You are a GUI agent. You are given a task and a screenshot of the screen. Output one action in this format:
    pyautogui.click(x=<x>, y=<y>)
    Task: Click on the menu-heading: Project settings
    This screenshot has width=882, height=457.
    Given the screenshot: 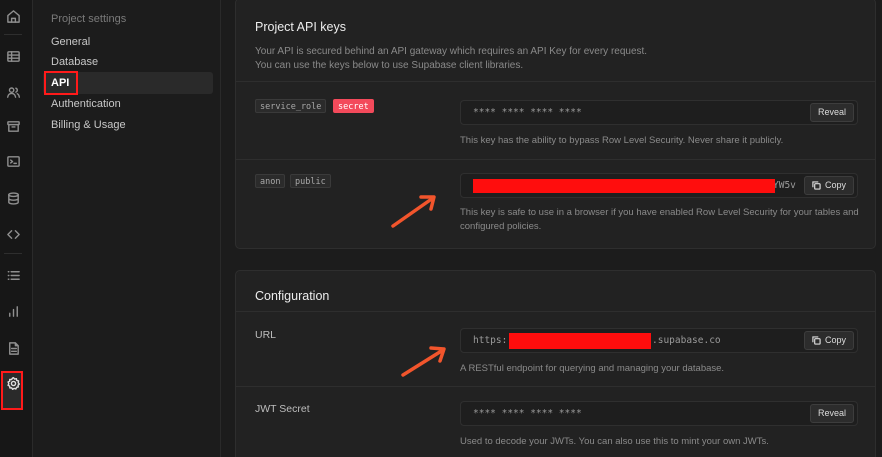 What is the action you would take?
    pyautogui.click(x=89, y=19)
    